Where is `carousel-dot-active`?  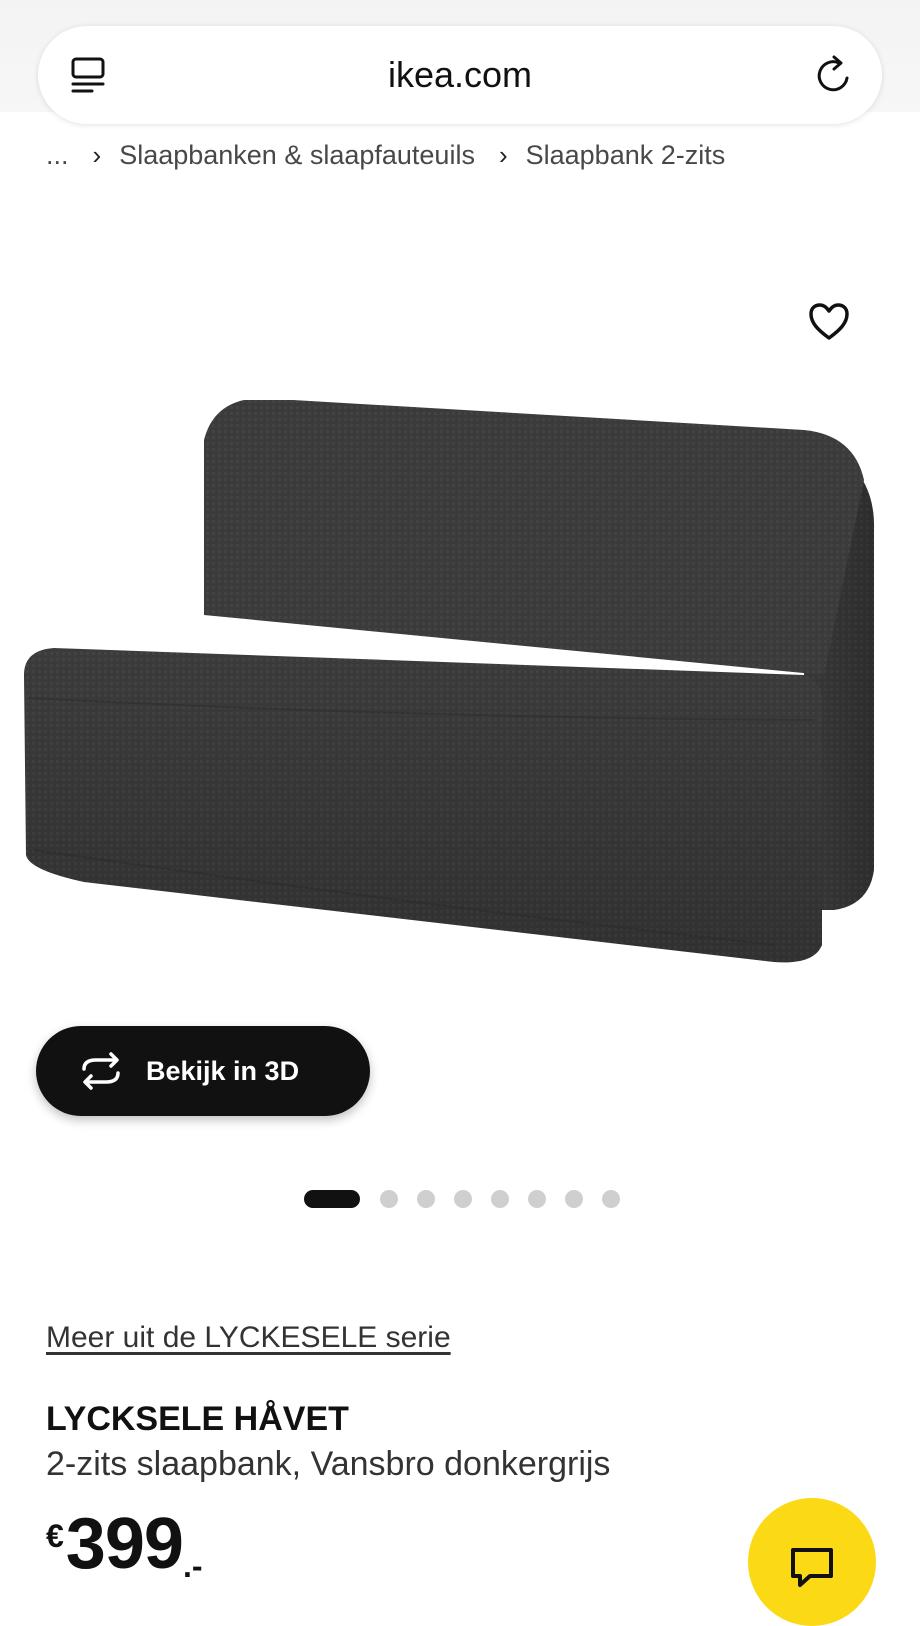
carousel-dot-active is located at coordinates (332, 1199).